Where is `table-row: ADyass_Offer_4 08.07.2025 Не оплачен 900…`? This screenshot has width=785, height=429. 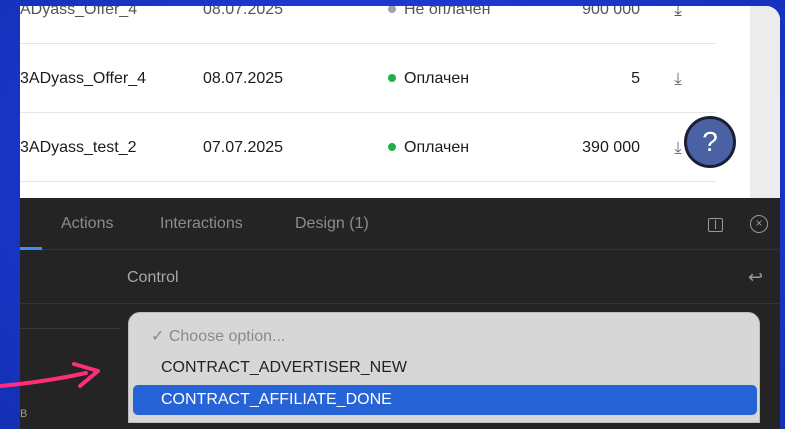 table-row: ADyass_Offer_4 08.07.2025 Не оплачен 900… is located at coordinates (368, 25).